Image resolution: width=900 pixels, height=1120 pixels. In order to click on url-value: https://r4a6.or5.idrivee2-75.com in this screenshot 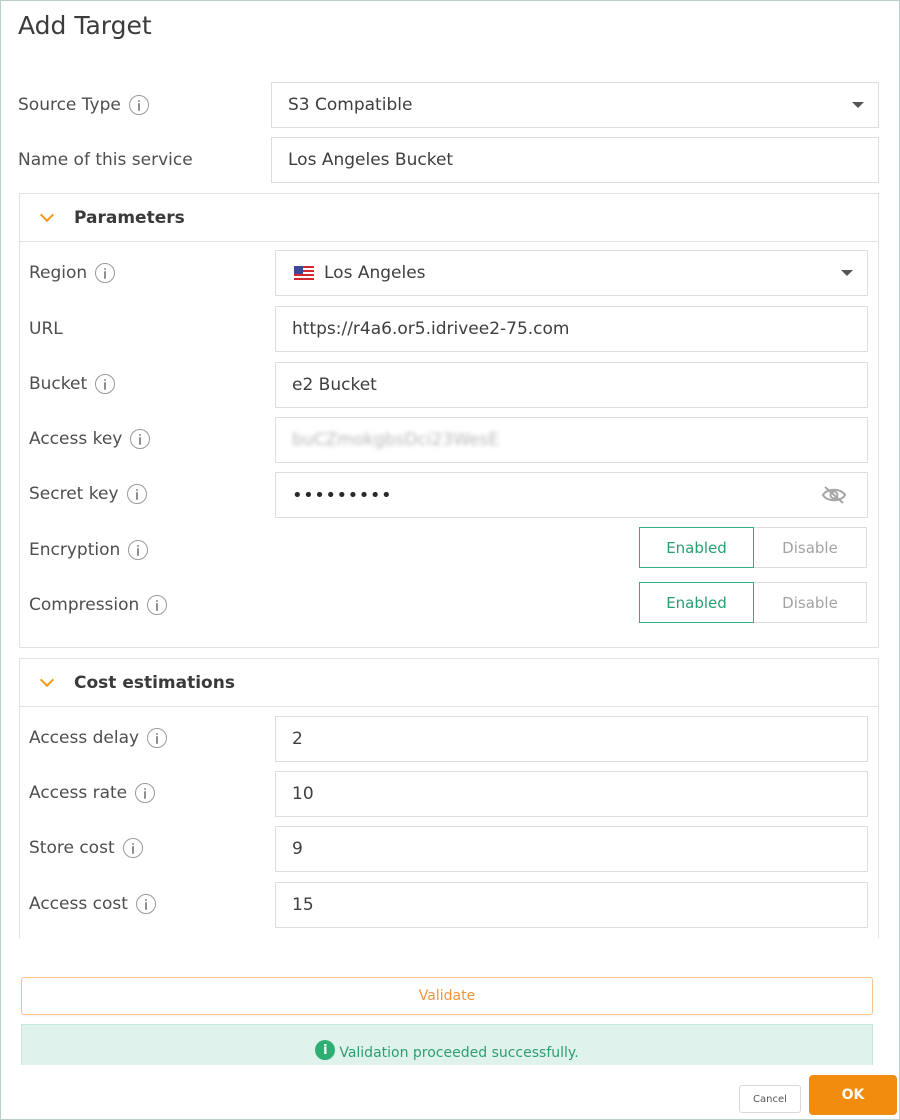, I will do `click(431, 329)`.